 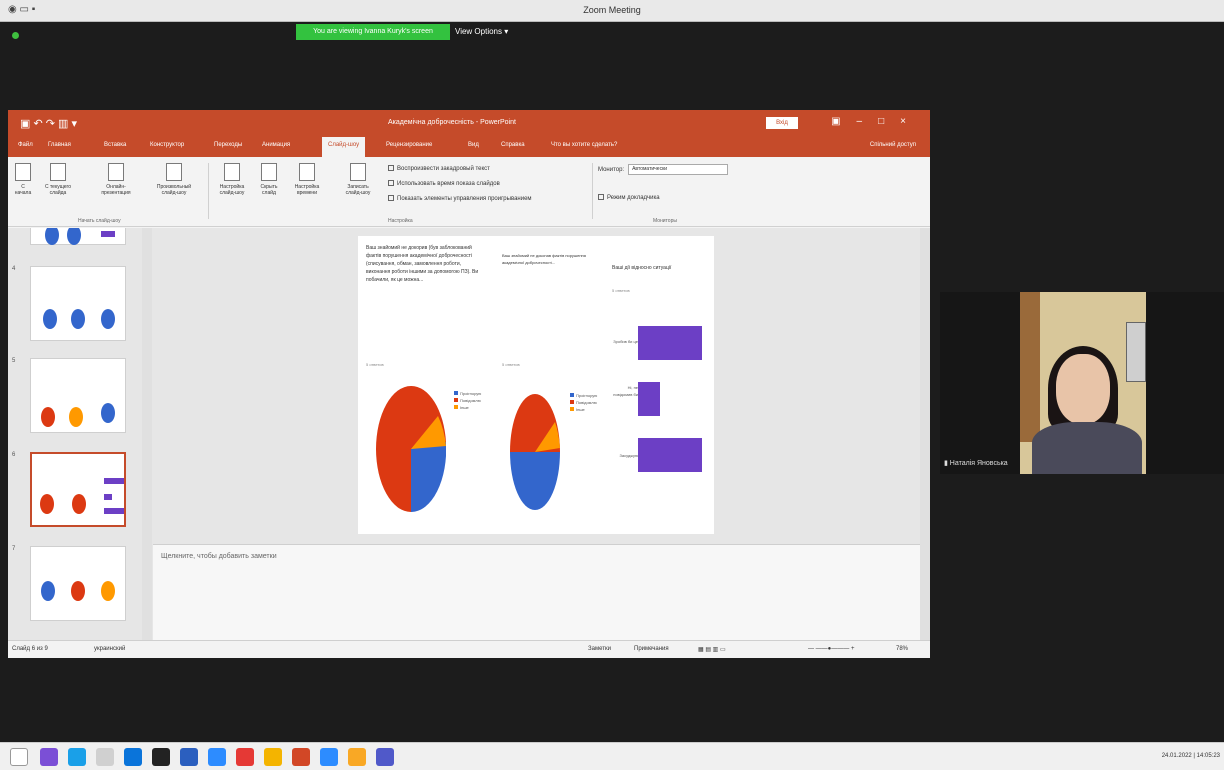 I want to click on pie-legend-2: Проігнорую Повідомлю Інше, so click(x=583, y=402).